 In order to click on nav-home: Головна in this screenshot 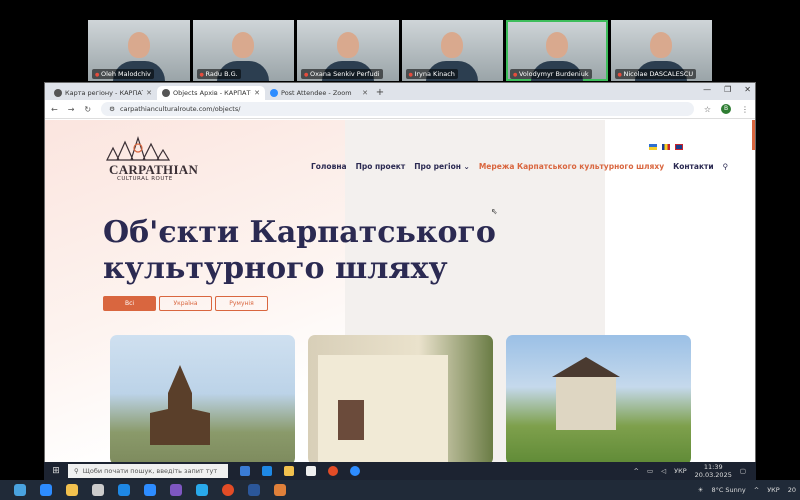, I will do `click(329, 166)`.